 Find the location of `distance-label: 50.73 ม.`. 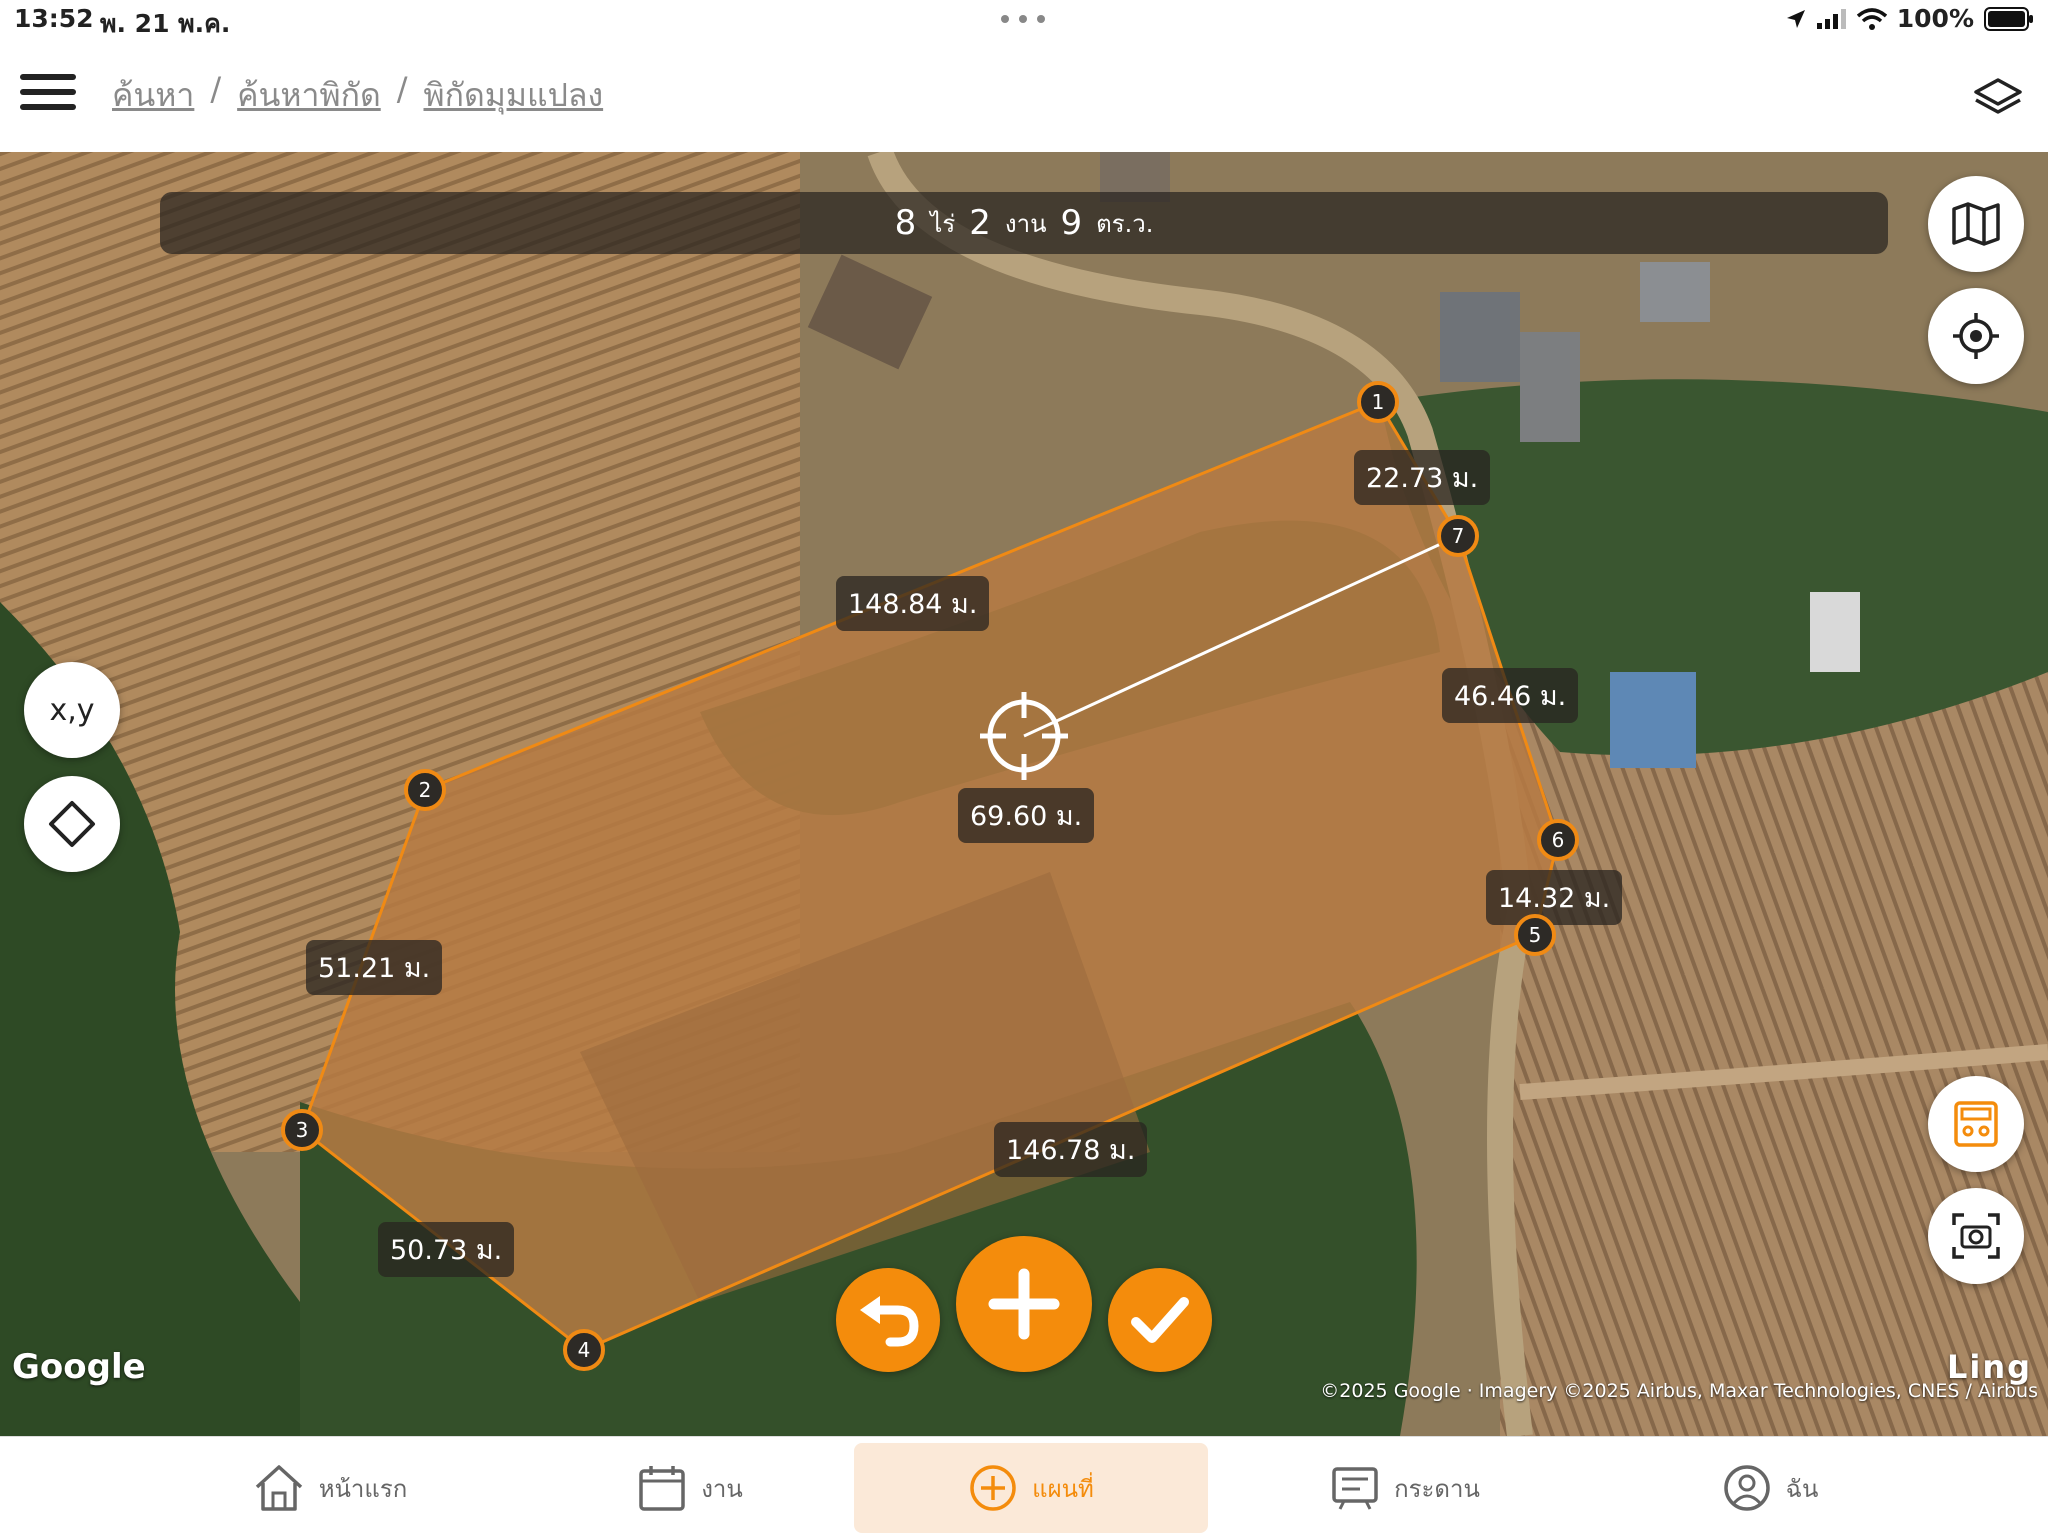

distance-label: 50.73 ม. is located at coordinates (446, 1249).